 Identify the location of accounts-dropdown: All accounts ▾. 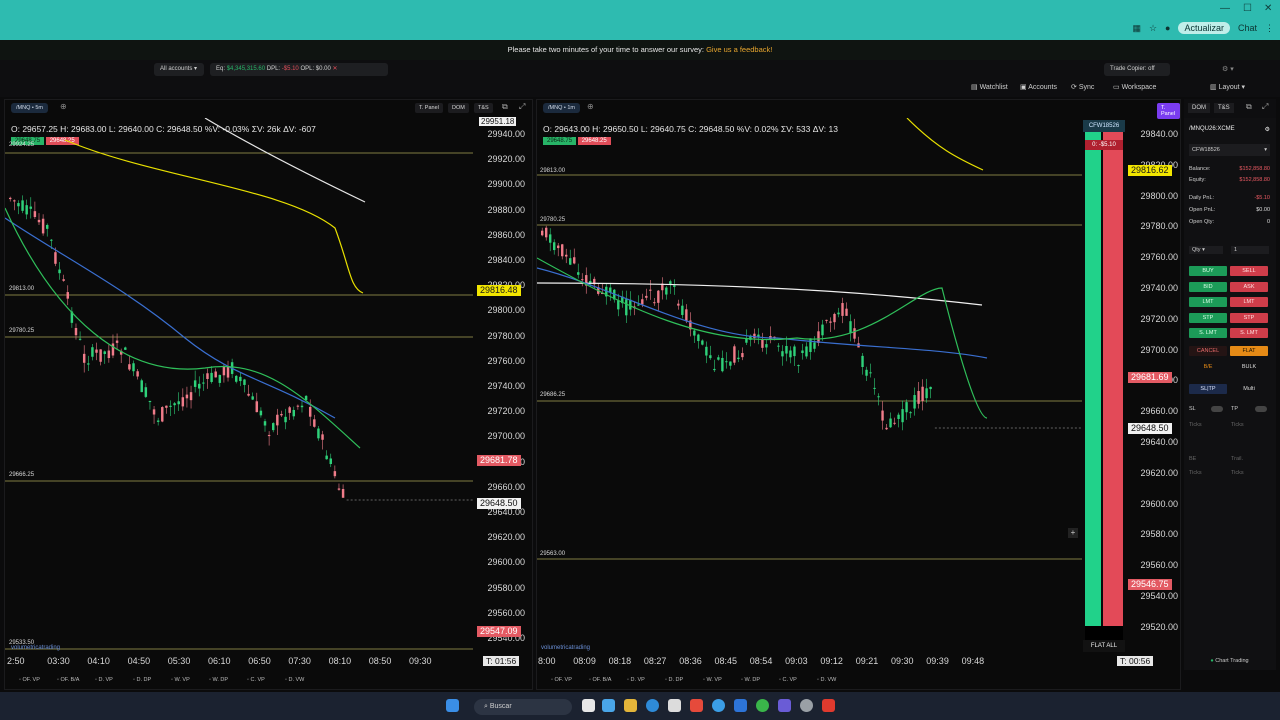
(179, 69).